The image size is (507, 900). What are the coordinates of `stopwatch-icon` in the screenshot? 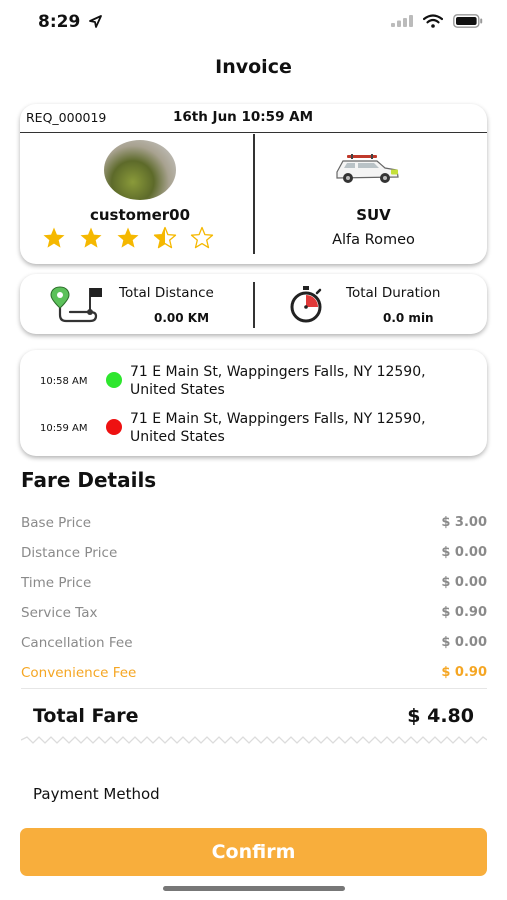 It's located at (306, 304).